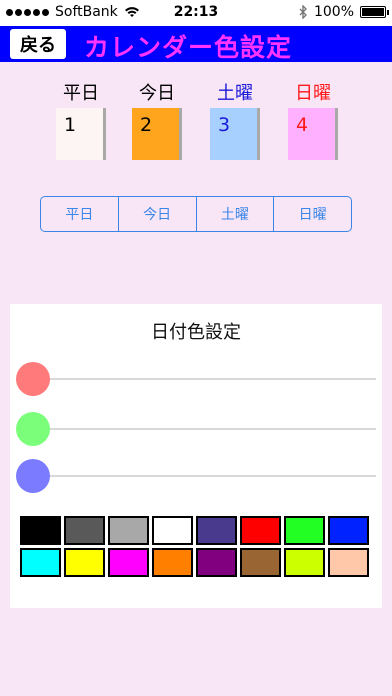 The image size is (392, 696). I want to click on sample-label: 土曜, so click(235, 93).